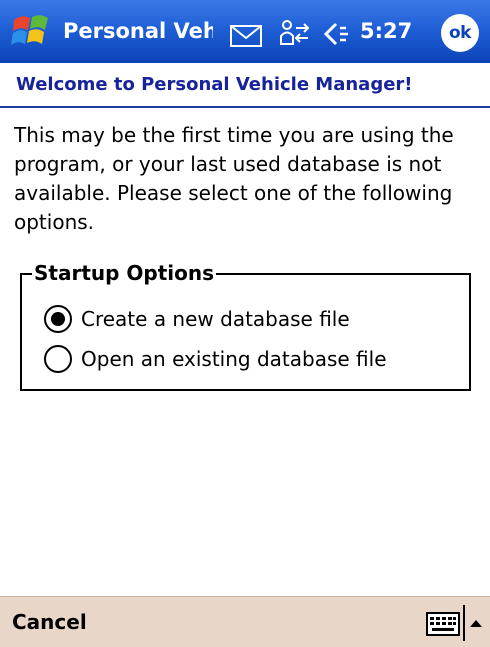 This screenshot has height=647, width=490. What do you see at coordinates (33, 32) in the screenshot?
I see `windows-start-icon` at bounding box center [33, 32].